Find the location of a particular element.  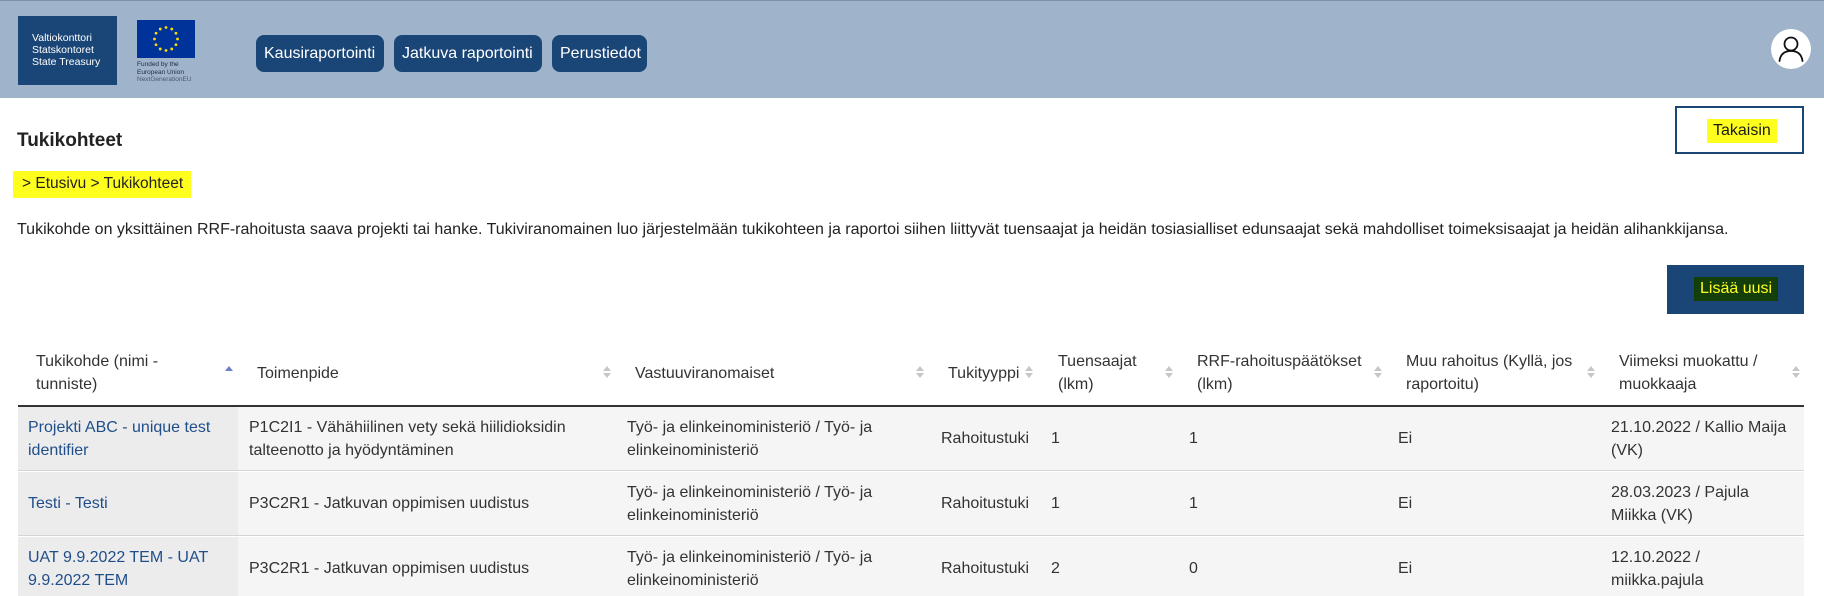

user-menu-button is located at coordinates (1791, 49).